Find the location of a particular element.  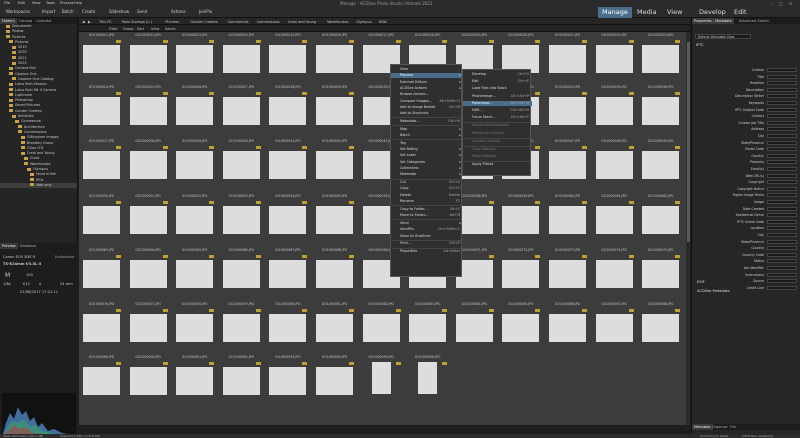

context-menu-item: SendPix... Ctrl+Shift+G is located at coordinates (427, 229).